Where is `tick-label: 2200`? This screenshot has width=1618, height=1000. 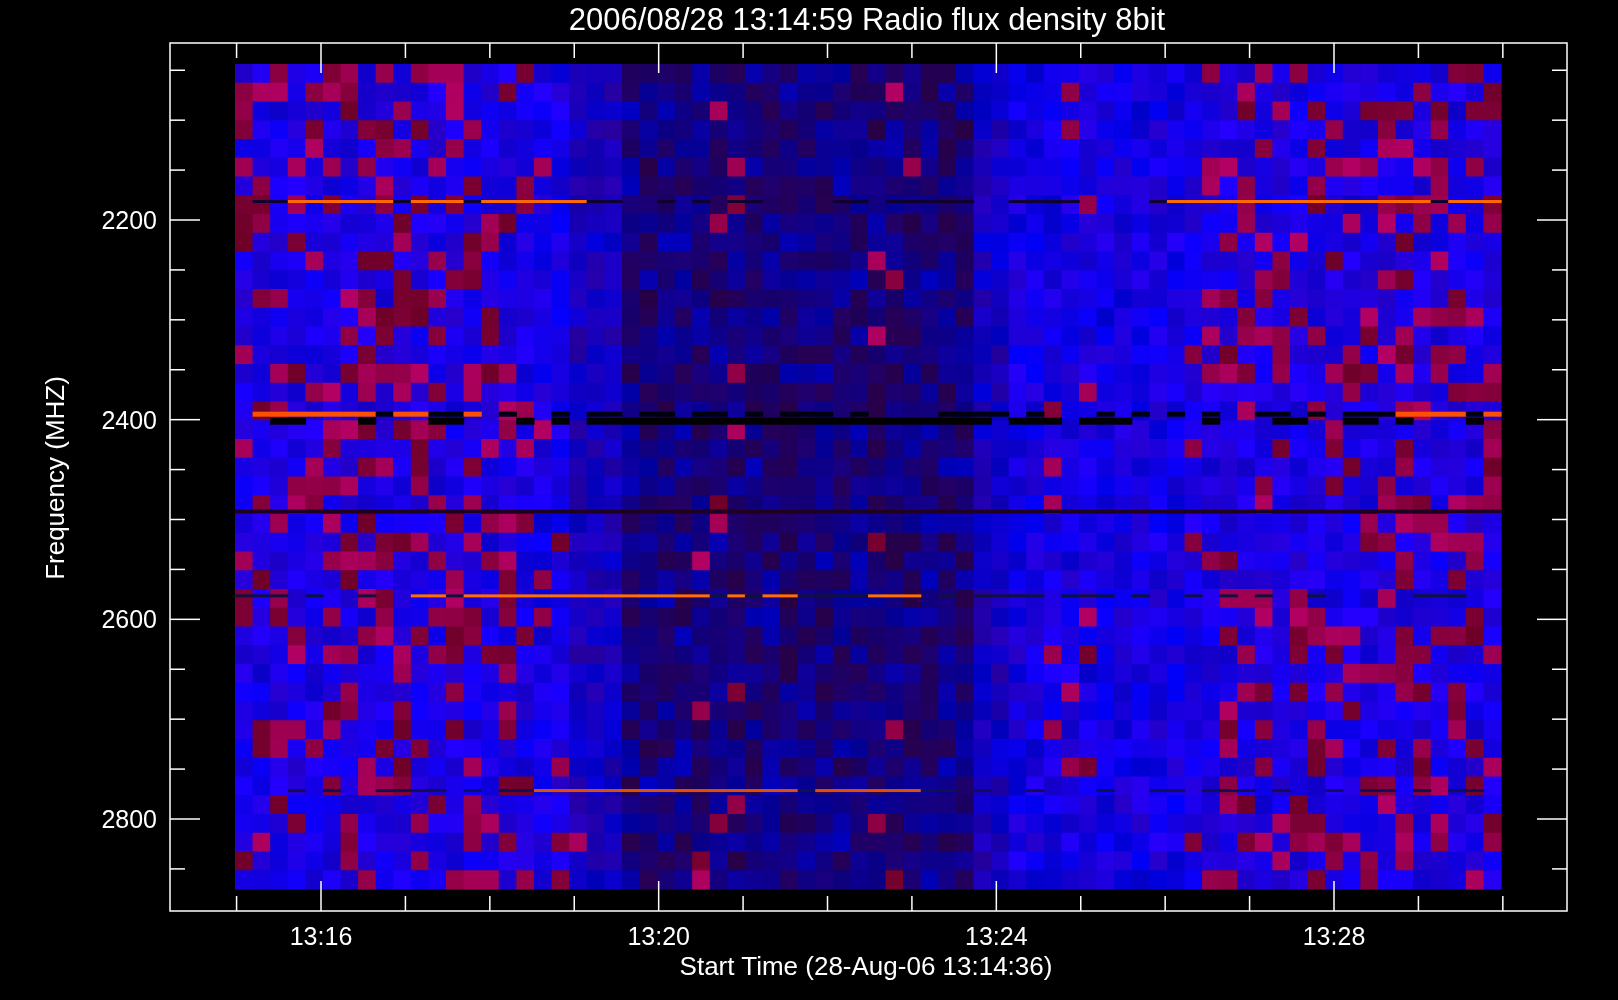 tick-label: 2200 is located at coordinates (129, 220).